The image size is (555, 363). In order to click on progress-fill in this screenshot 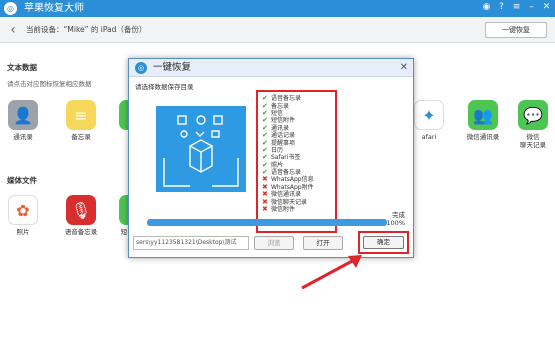, I will do `click(267, 222)`.